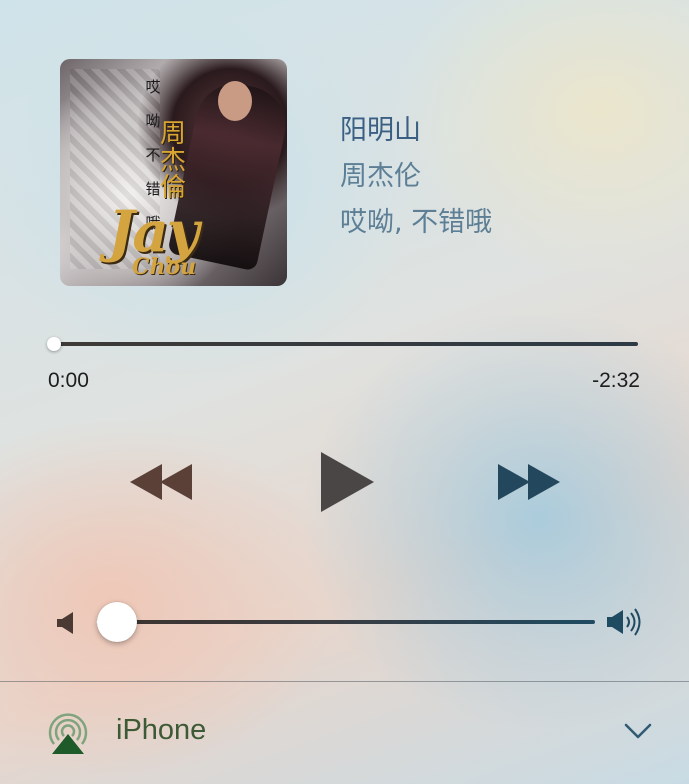 The height and width of the screenshot is (784, 689). What do you see at coordinates (68, 380) in the screenshot?
I see `elapsed-time: 0:00` at bounding box center [68, 380].